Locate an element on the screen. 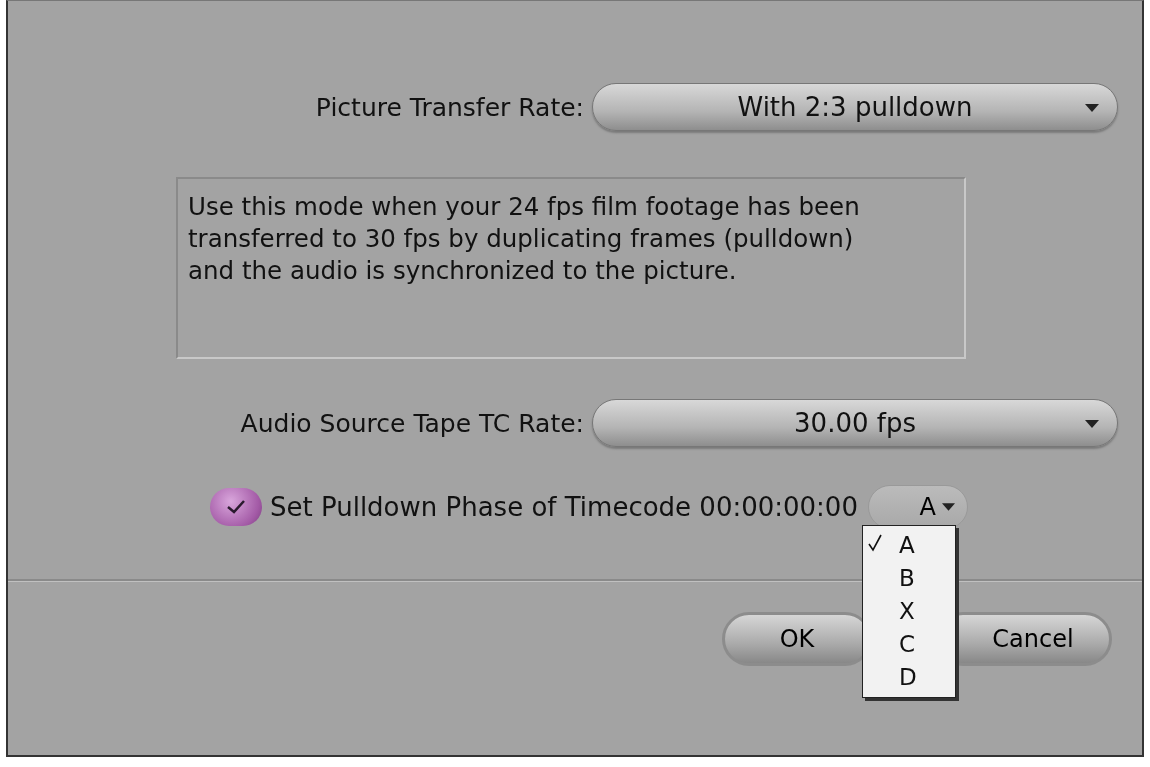 The image size is (1150, 767). field-label: Audio Source Tape TC Rate: is located at coordinates (412, 423).